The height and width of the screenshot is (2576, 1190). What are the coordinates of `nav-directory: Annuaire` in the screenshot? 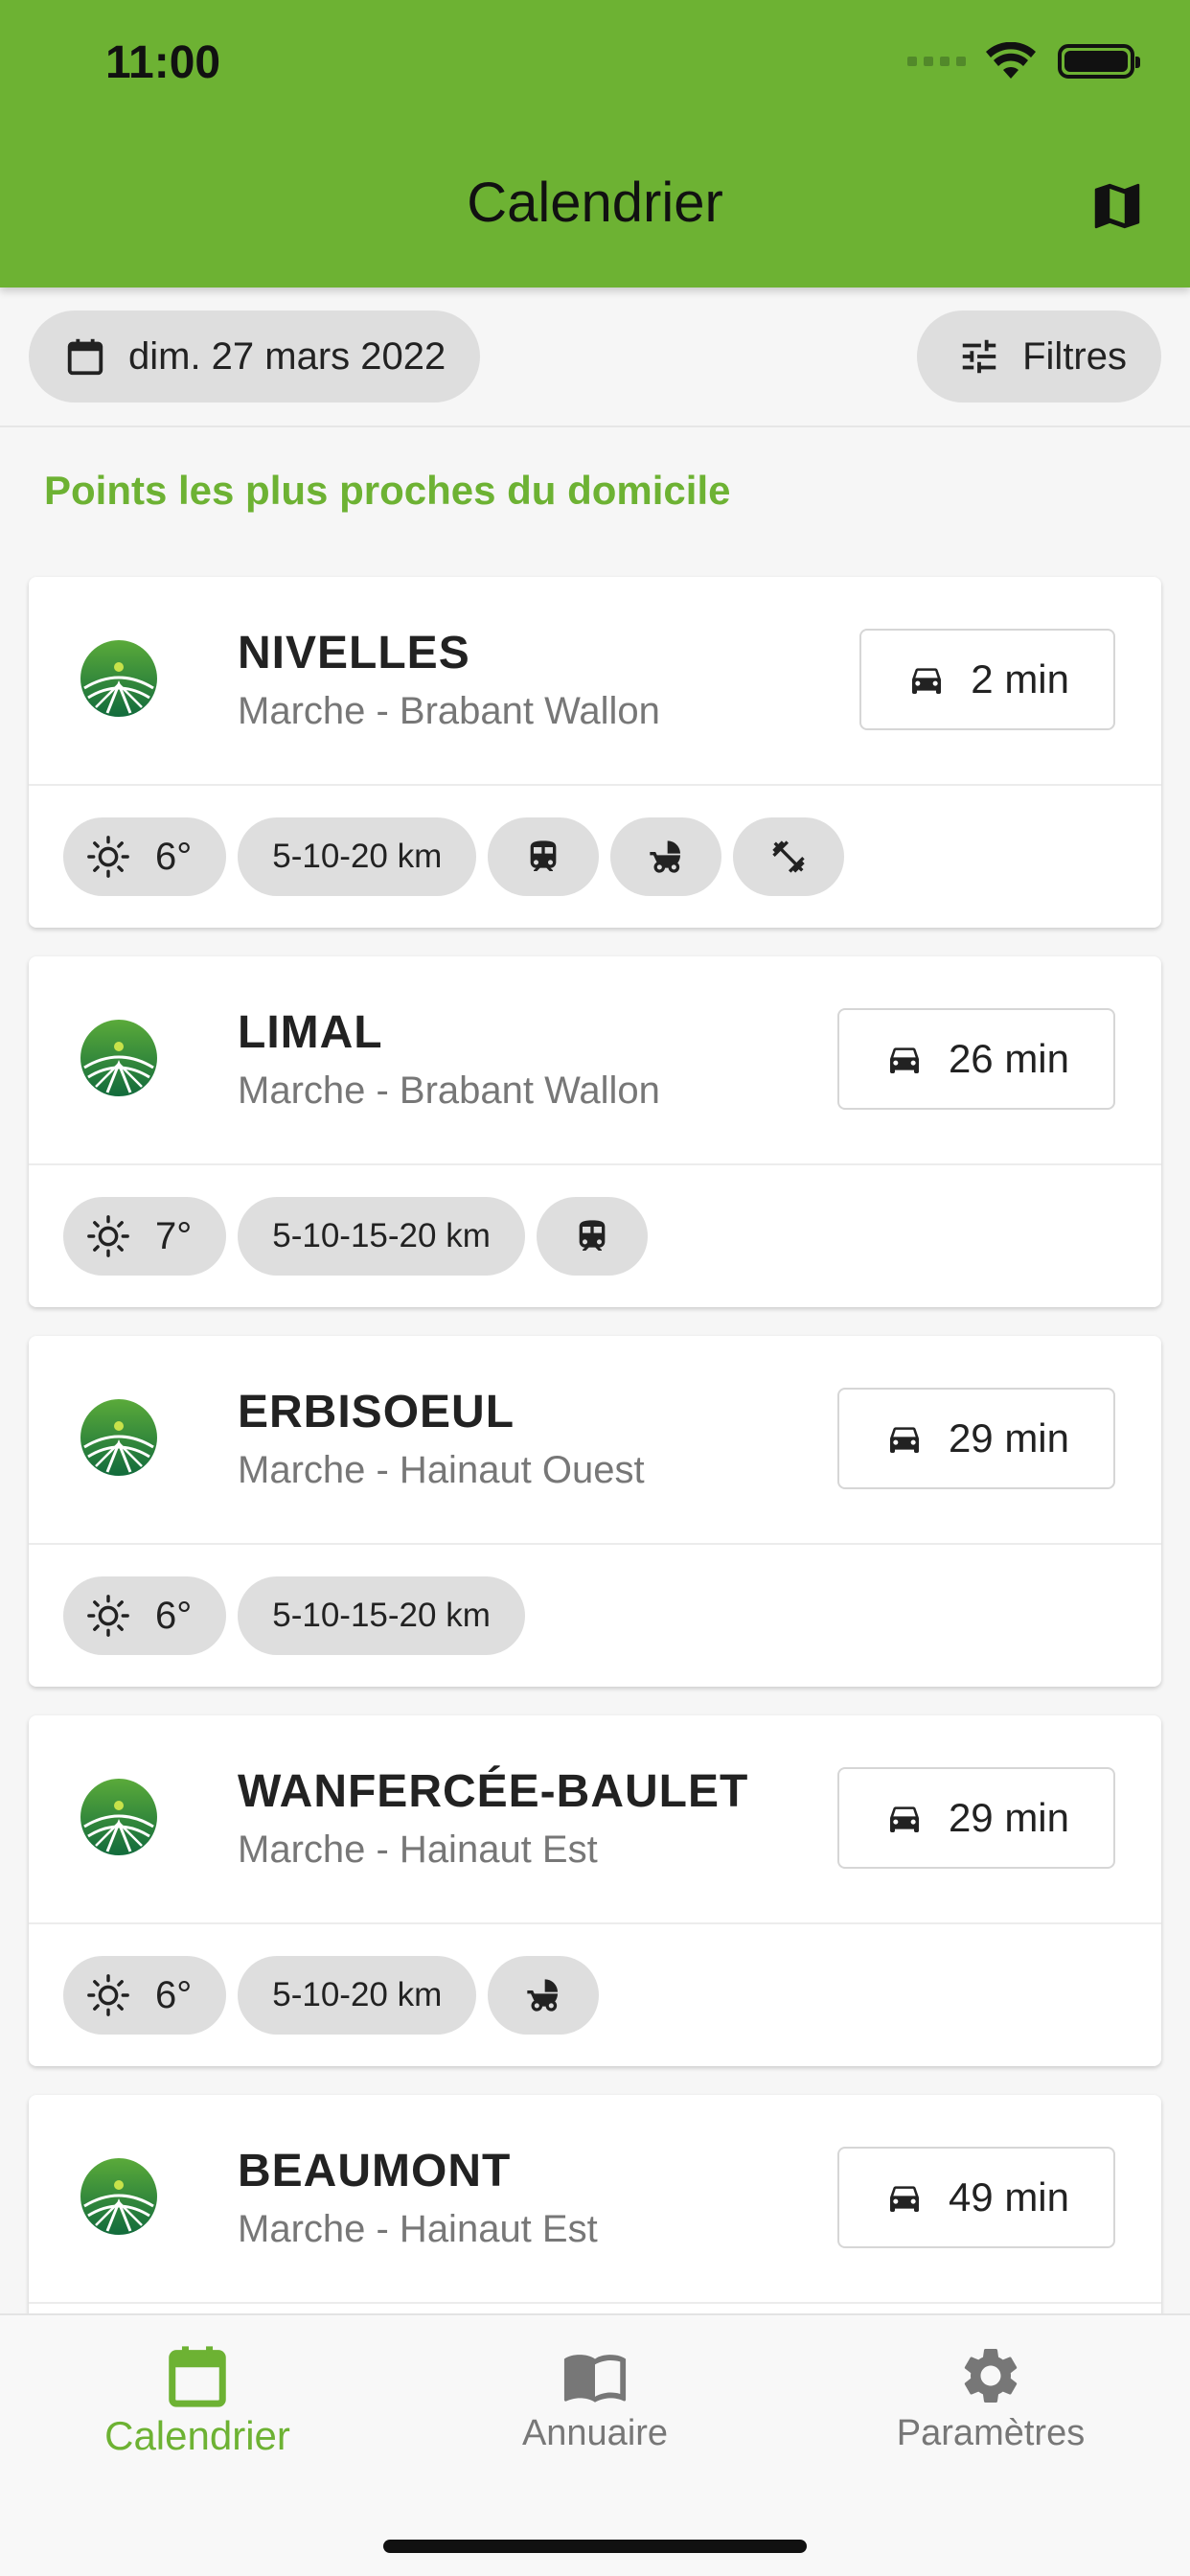 It's located at (595, 2398).